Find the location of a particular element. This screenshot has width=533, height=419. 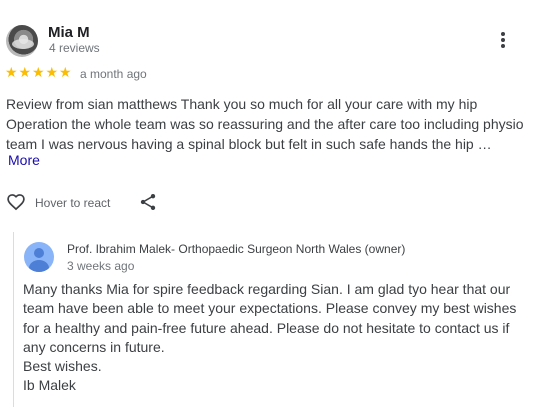

star-rating: ★ ★ ★ ★ ★ is located at coordinates (39, 73).